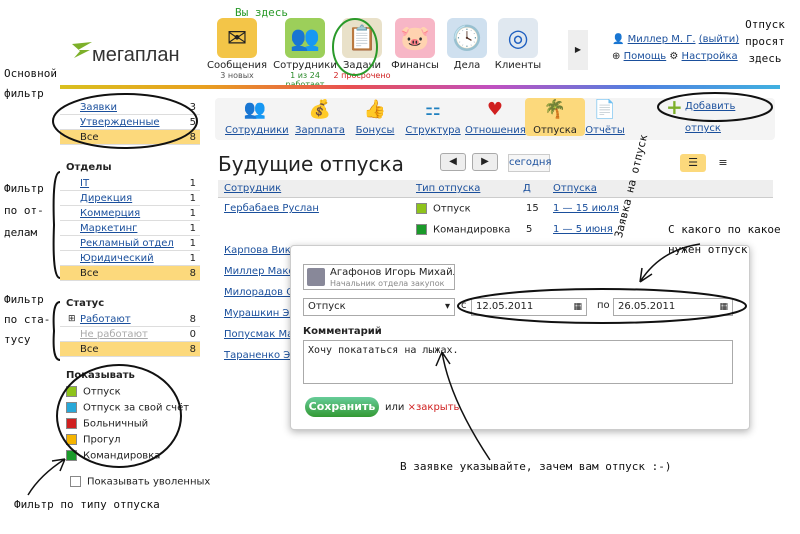 This screenshot has width=800, height=534. What do you see at coordinates (415, 44) in the screenshot?
I see `nav-finance: 🐷 Финансы` at bounding box center [415, 44].